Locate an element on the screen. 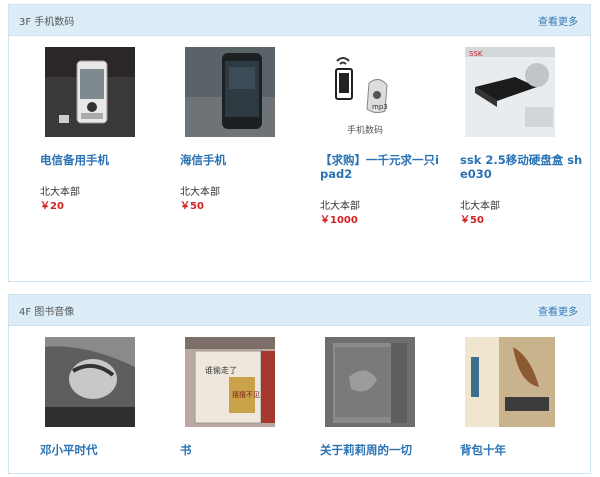 This screenshot has height=477, width=600. product-price: ￥1000 is located at coordinates (339, 220).